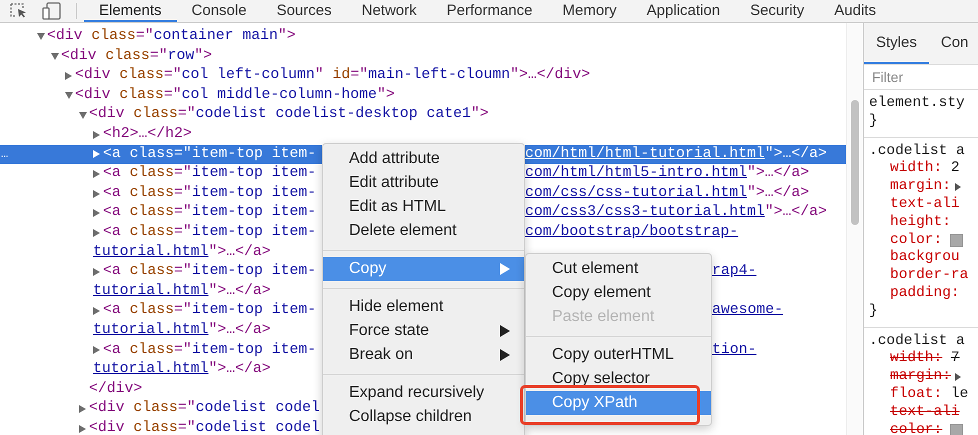 The width and height of the screenshot is (978, 435). What do you see at coordinates (618, 379) in the screenshot?
I see `menu-item: Copy selector` at bounding box center [618, 379].